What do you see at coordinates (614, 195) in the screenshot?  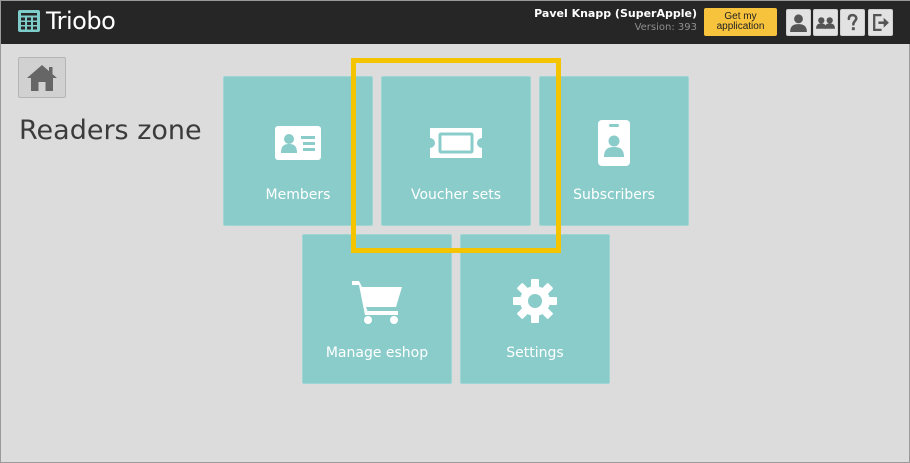 I see `tile-subscribers-label: Subscribers` at bounding box center [614, 195].